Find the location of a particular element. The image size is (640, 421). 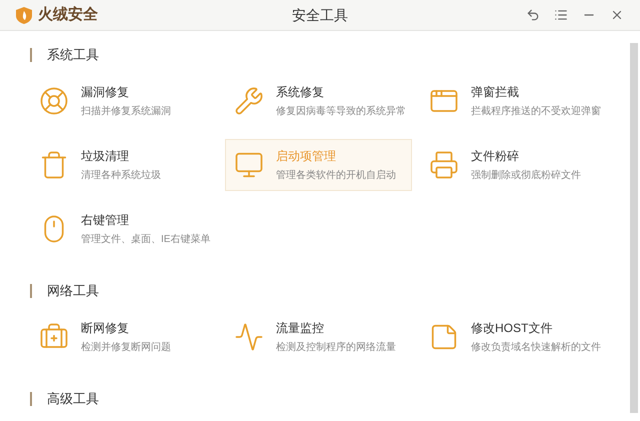

tool-description: 修复因病毒等导致的系统异常 is located at coordinates (339, 111).